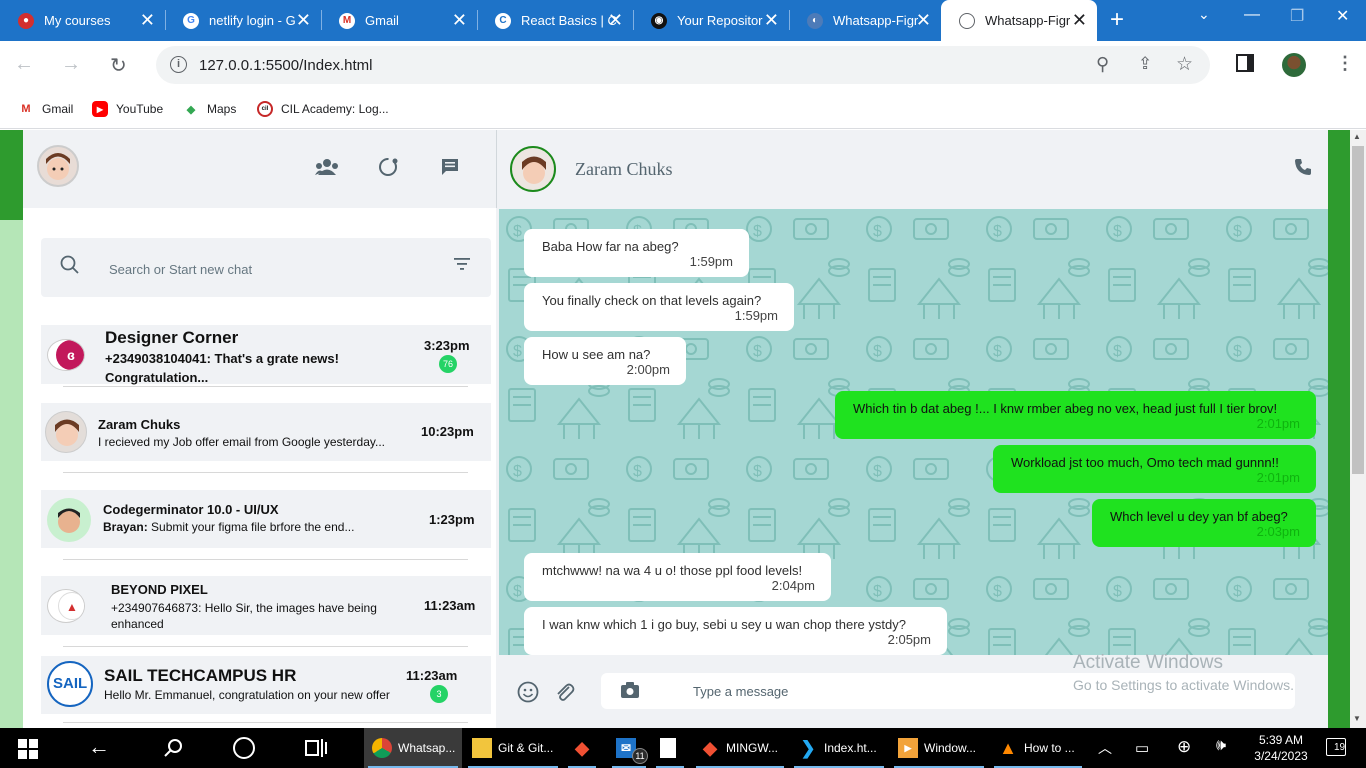  What do you see at coordinates (582, 748) in the screenshot?
I see `taskbar-item-git: ◆` at bounding box center [582, 748].